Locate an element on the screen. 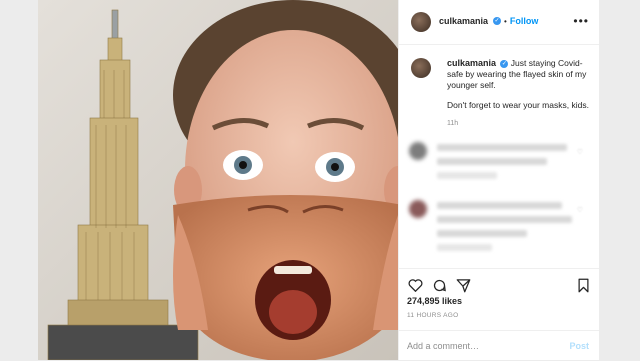 The height and width of the screenshot is (361, 640). caption-username: culkamania is located at coordinates (471, 63).